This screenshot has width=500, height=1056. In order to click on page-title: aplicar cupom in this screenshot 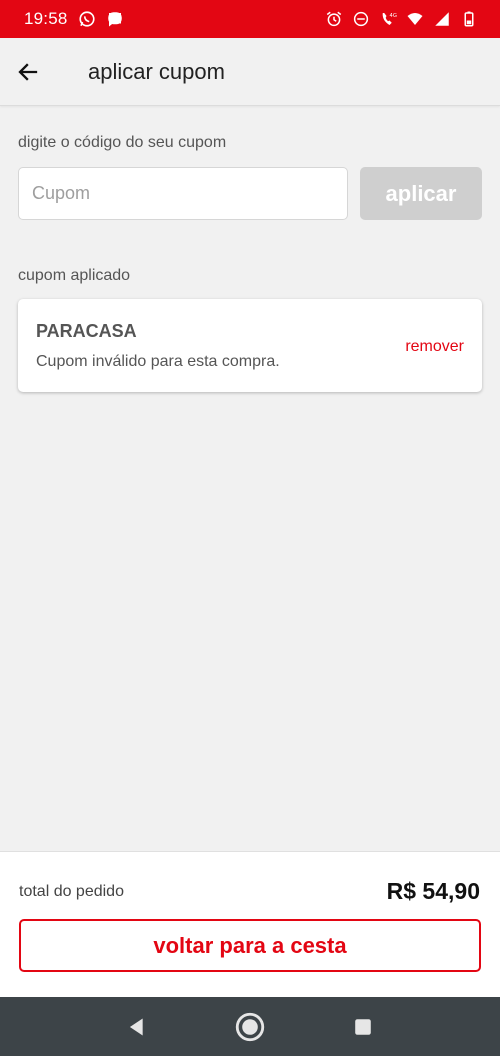, I will do `click(156, 71)`.